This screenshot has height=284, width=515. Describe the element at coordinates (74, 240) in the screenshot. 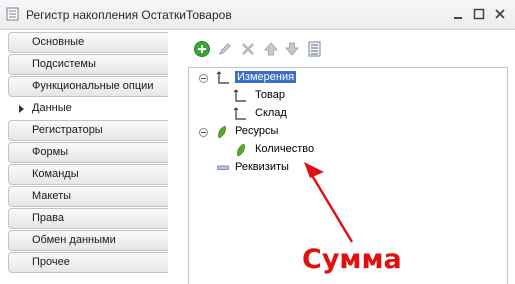

I see `nav-item-label: Обмен данными` at that location.